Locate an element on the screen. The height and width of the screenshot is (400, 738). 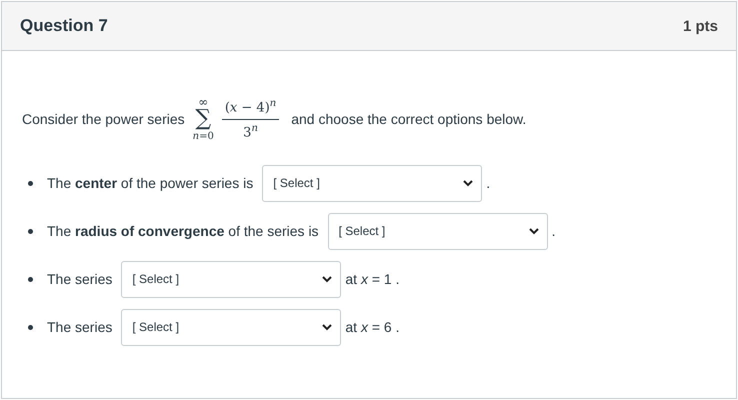
intro-text: Consider the power series is located at coordinates (103, 119).